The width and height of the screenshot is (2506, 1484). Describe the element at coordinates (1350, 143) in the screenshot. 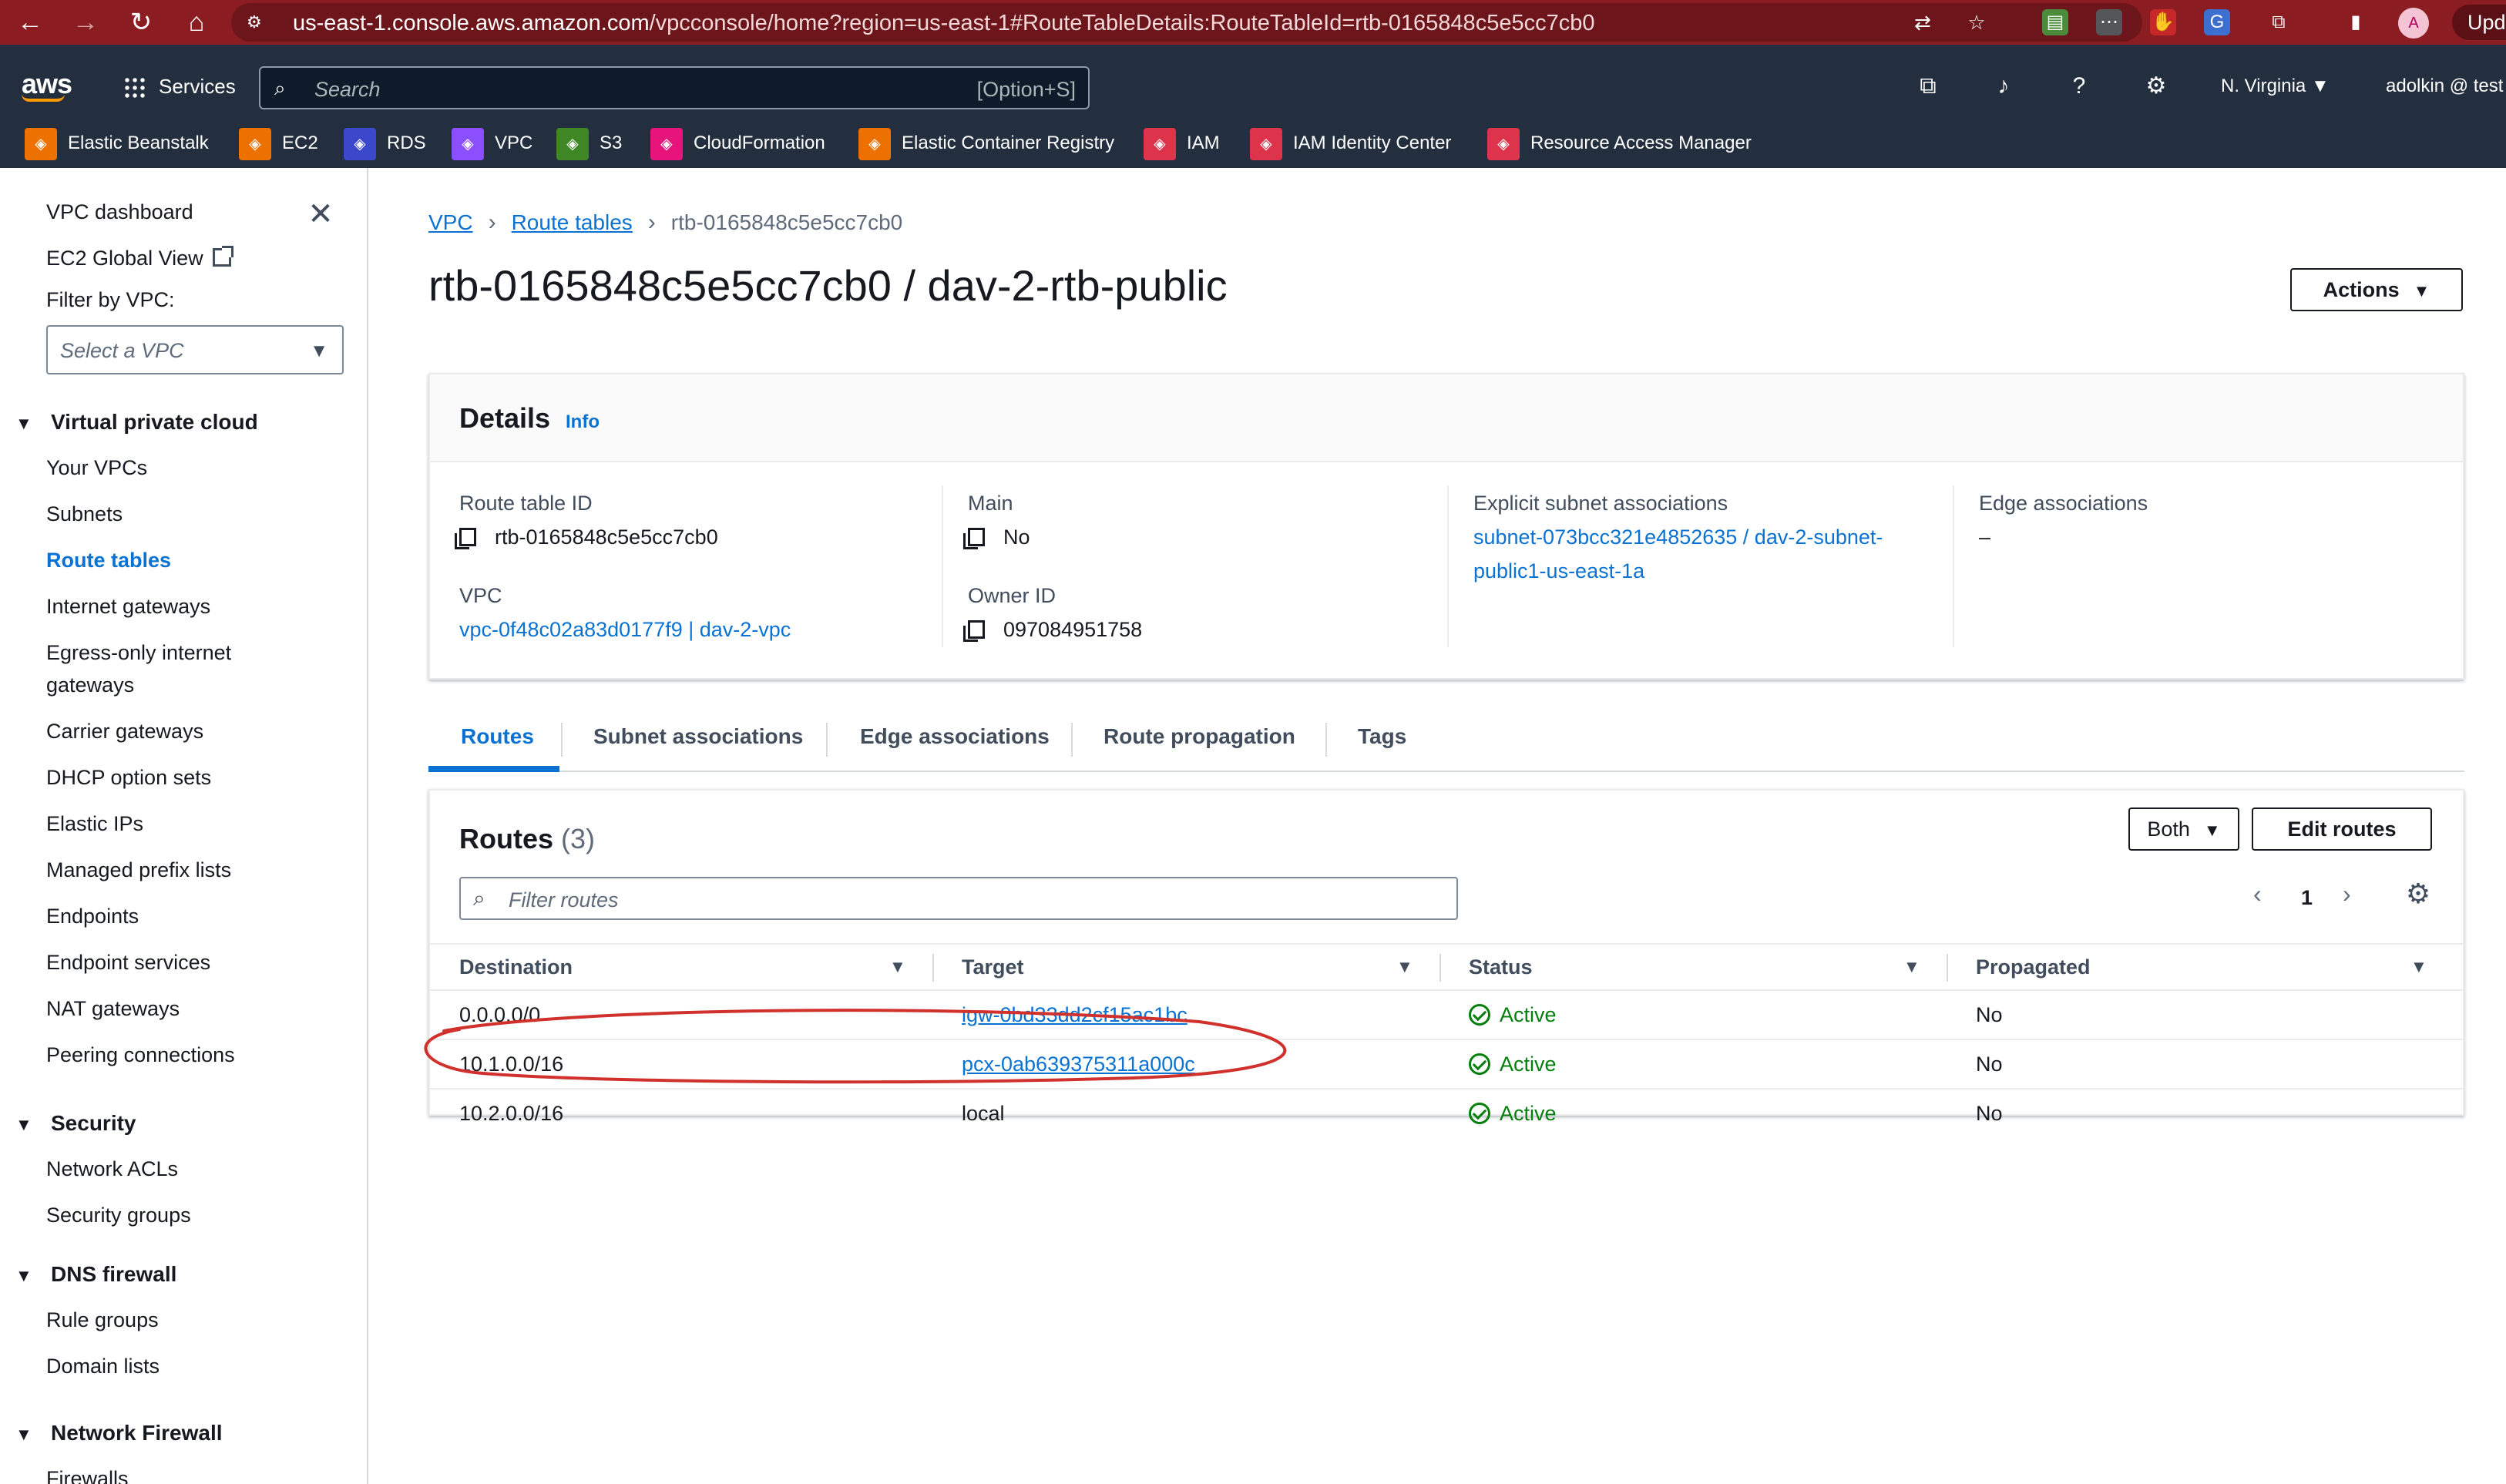

I see `favorite-iam-identity-center: ◈ IAM Identity Center` at that location.